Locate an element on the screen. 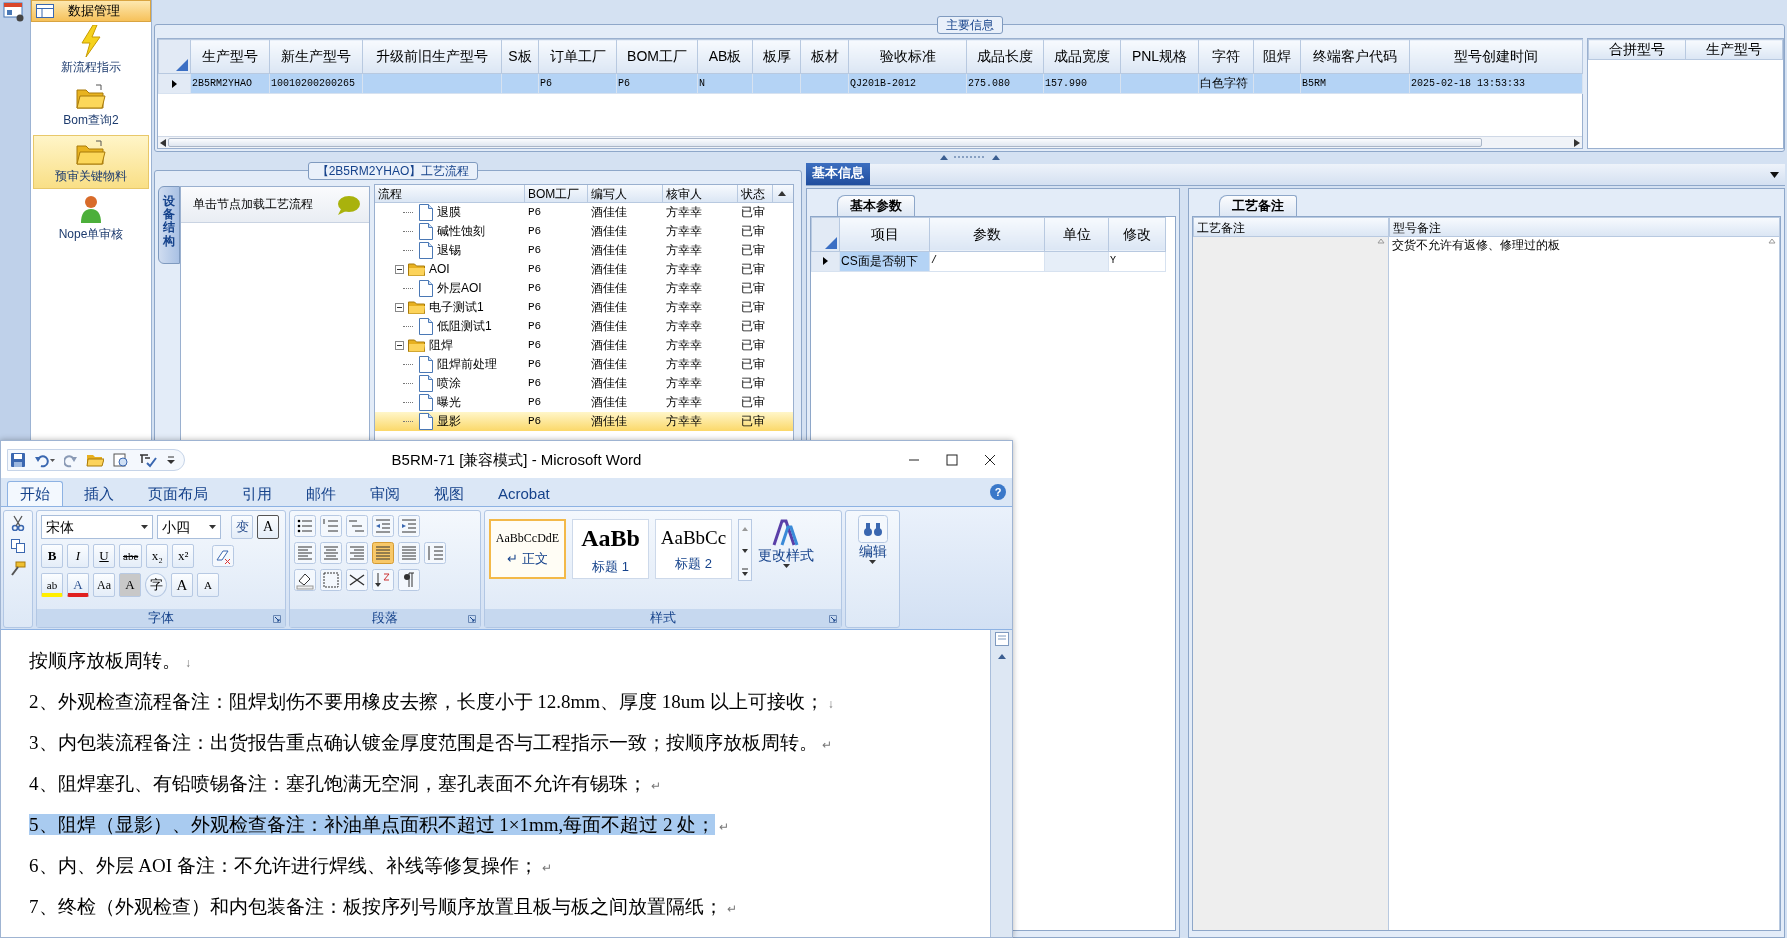  column-header: 型号创建时间 is located at coordinates (1496, 56).